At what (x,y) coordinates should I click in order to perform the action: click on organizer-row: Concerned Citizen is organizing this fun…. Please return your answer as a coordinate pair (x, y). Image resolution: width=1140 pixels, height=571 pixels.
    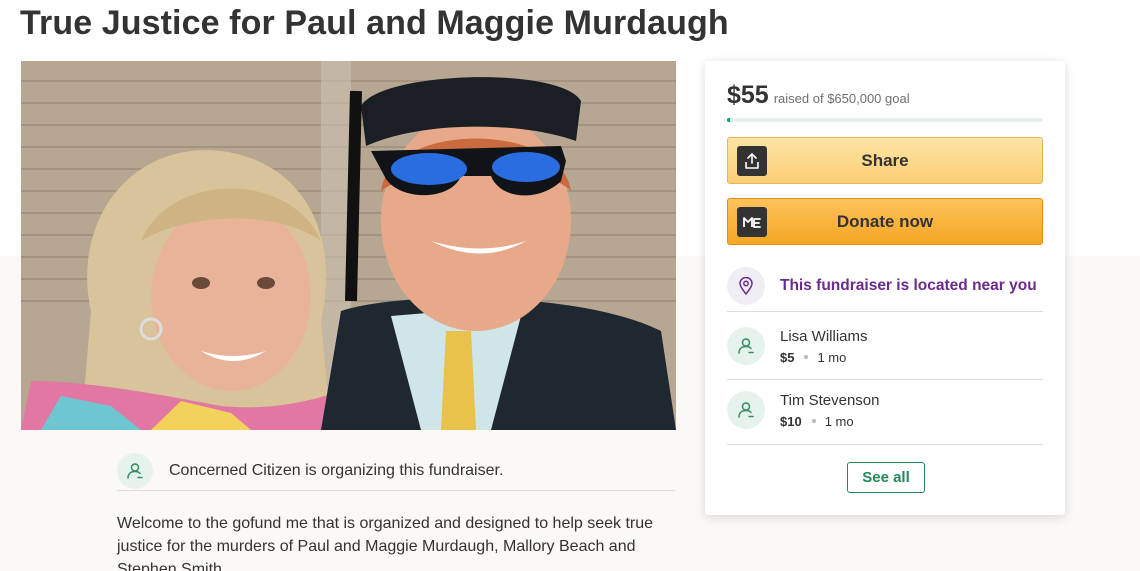
    Looking at the image, I should click on (396, 471).